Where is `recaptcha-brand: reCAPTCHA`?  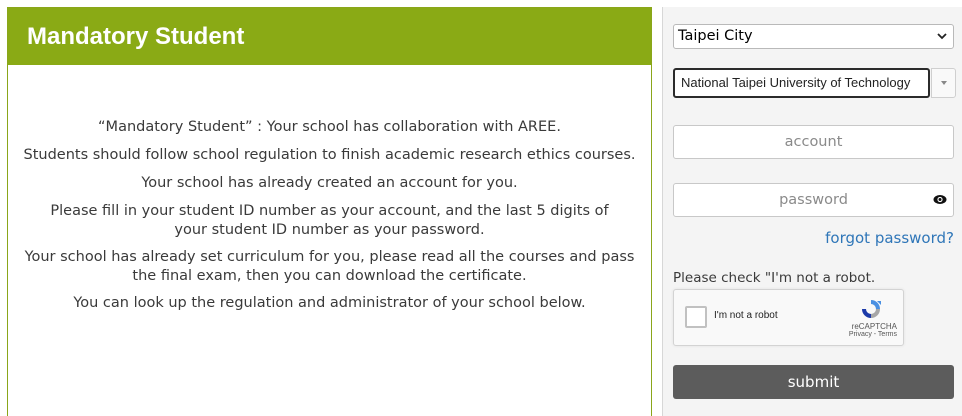 recaptcha-brand: reCAPTCHA is located at coordinates (874, 326).